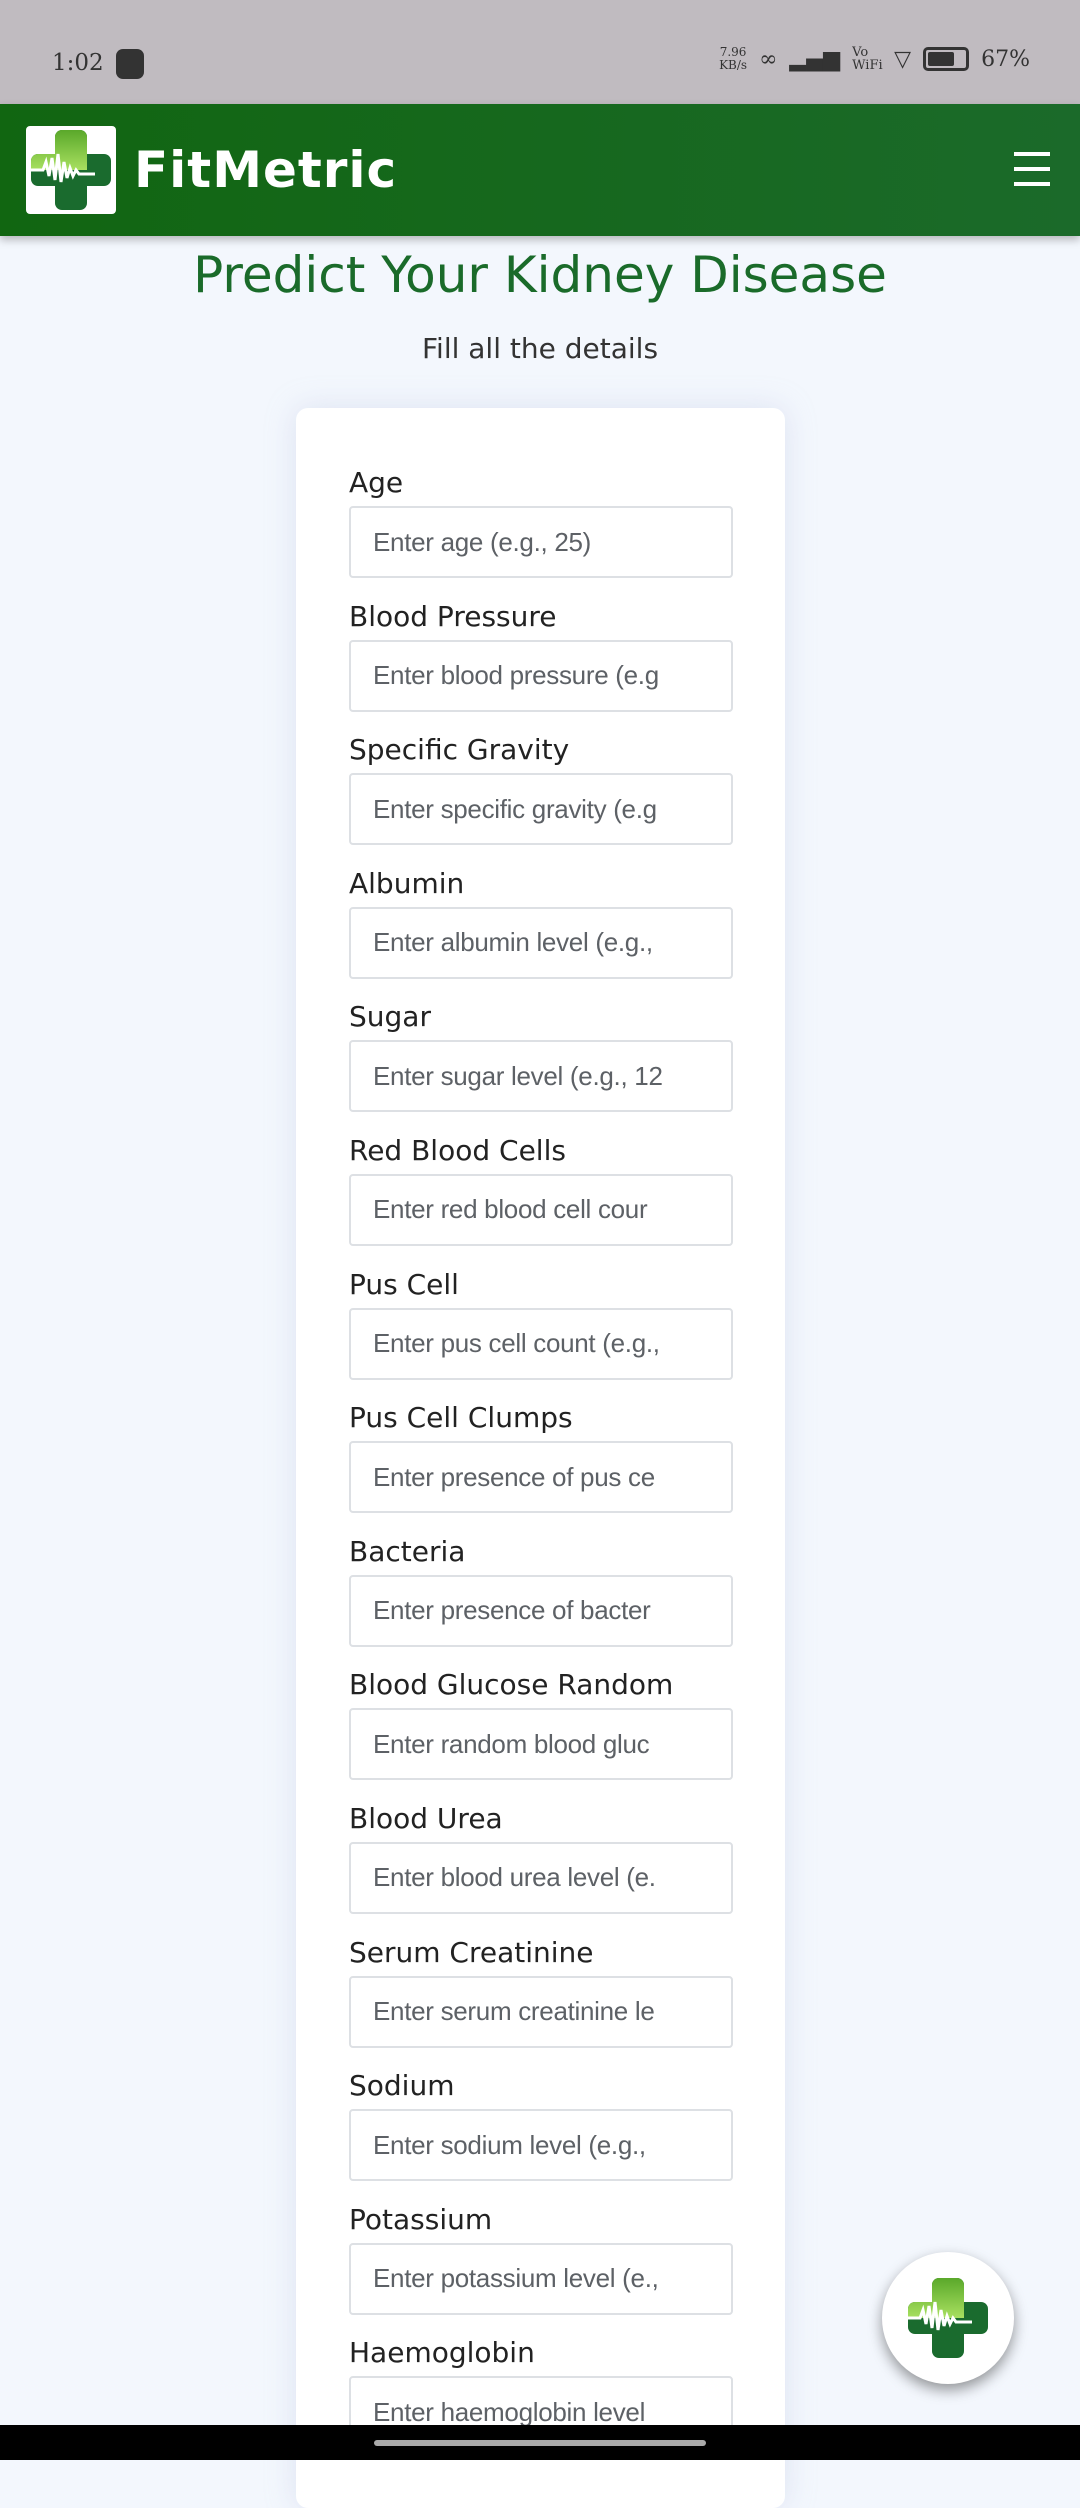 The width and height of the screenshot is (1080, 2508). What do you see at coordinates (402, 2086) in the screenshot?
I see `sodium-label: Sodium` at bounding box center [402, 2086].